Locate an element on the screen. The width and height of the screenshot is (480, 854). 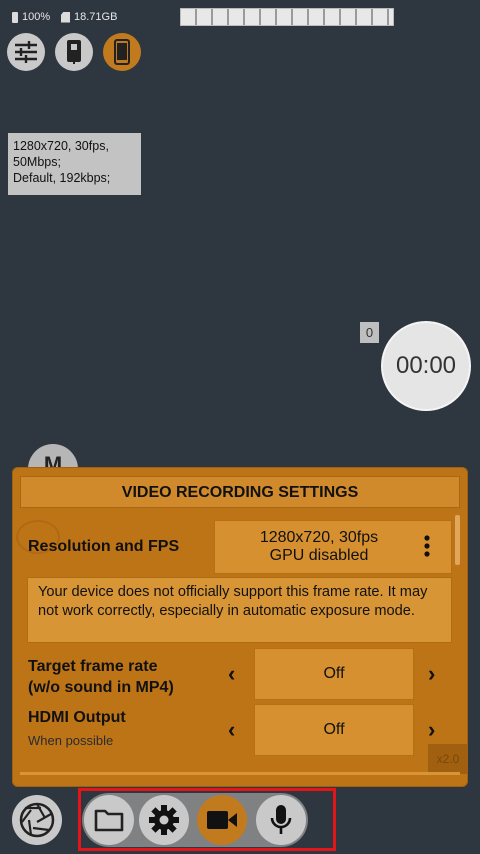
settings-sliders-button is located at coordinates (26, 52).